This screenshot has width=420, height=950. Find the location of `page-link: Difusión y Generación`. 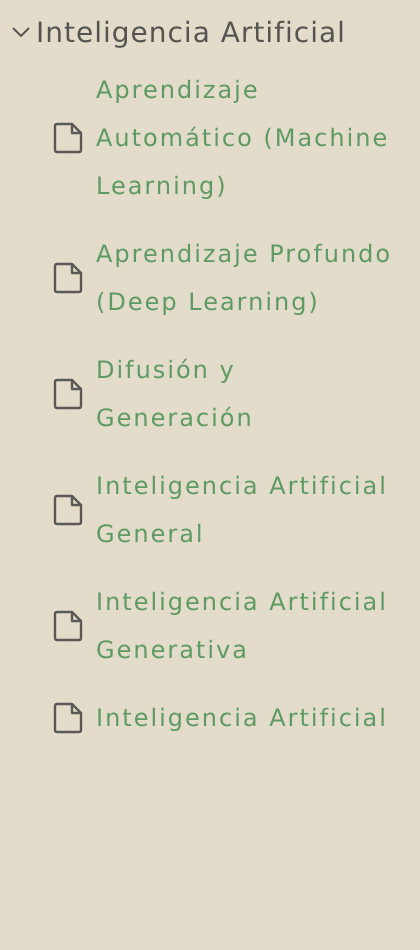

page-link: Difusión y Generación is located at coordinates (246, 394).